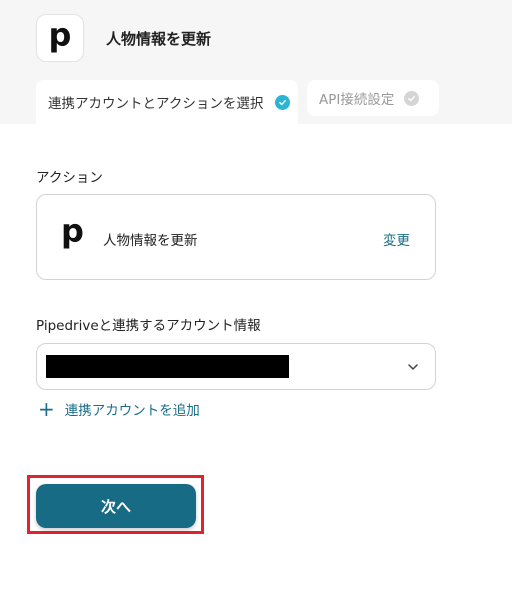  Describe the element at coordinates (236, 237) in the screenshot. I see `action-card: p 人物情報を更新 変更` at that location.